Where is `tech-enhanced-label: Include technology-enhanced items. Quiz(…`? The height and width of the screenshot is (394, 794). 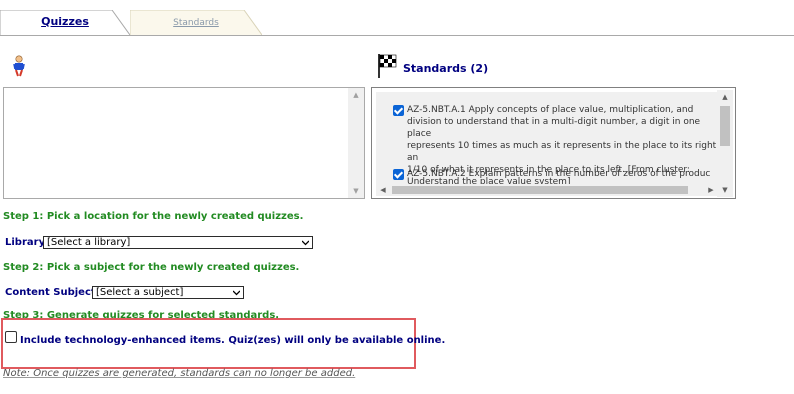 tech-enhanced-label: Include technology-enhanced items. Quiz(… is located at coordinates (233, 340).